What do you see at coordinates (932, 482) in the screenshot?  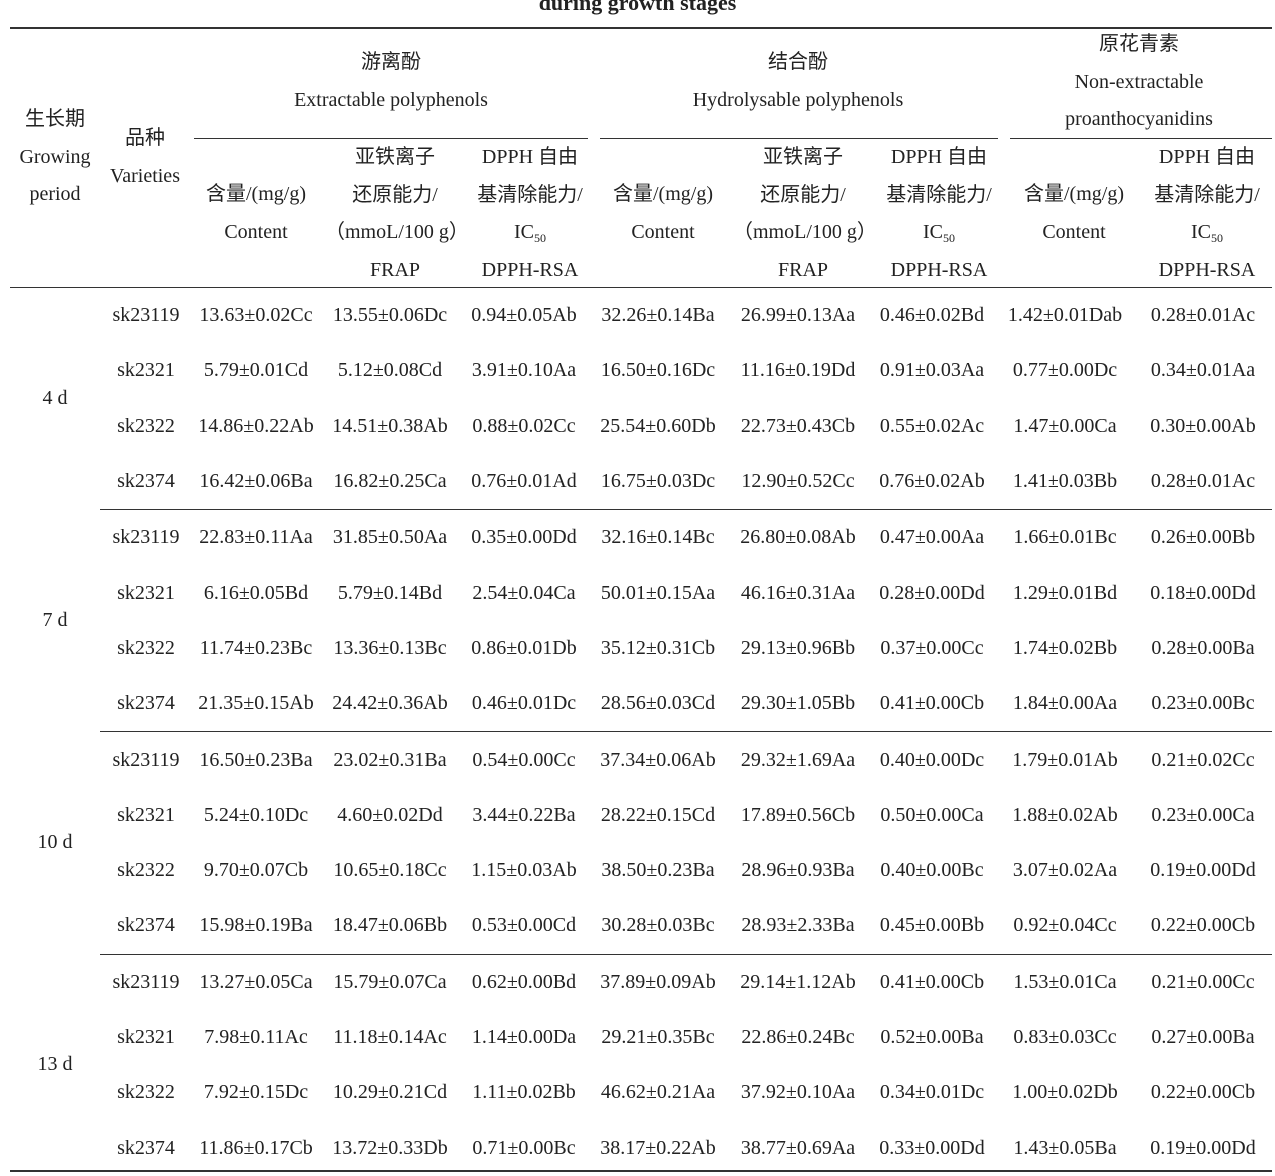 I see `cell-hp-dpph: 0.76±0.02Ab` at bounding box center [932, 482].